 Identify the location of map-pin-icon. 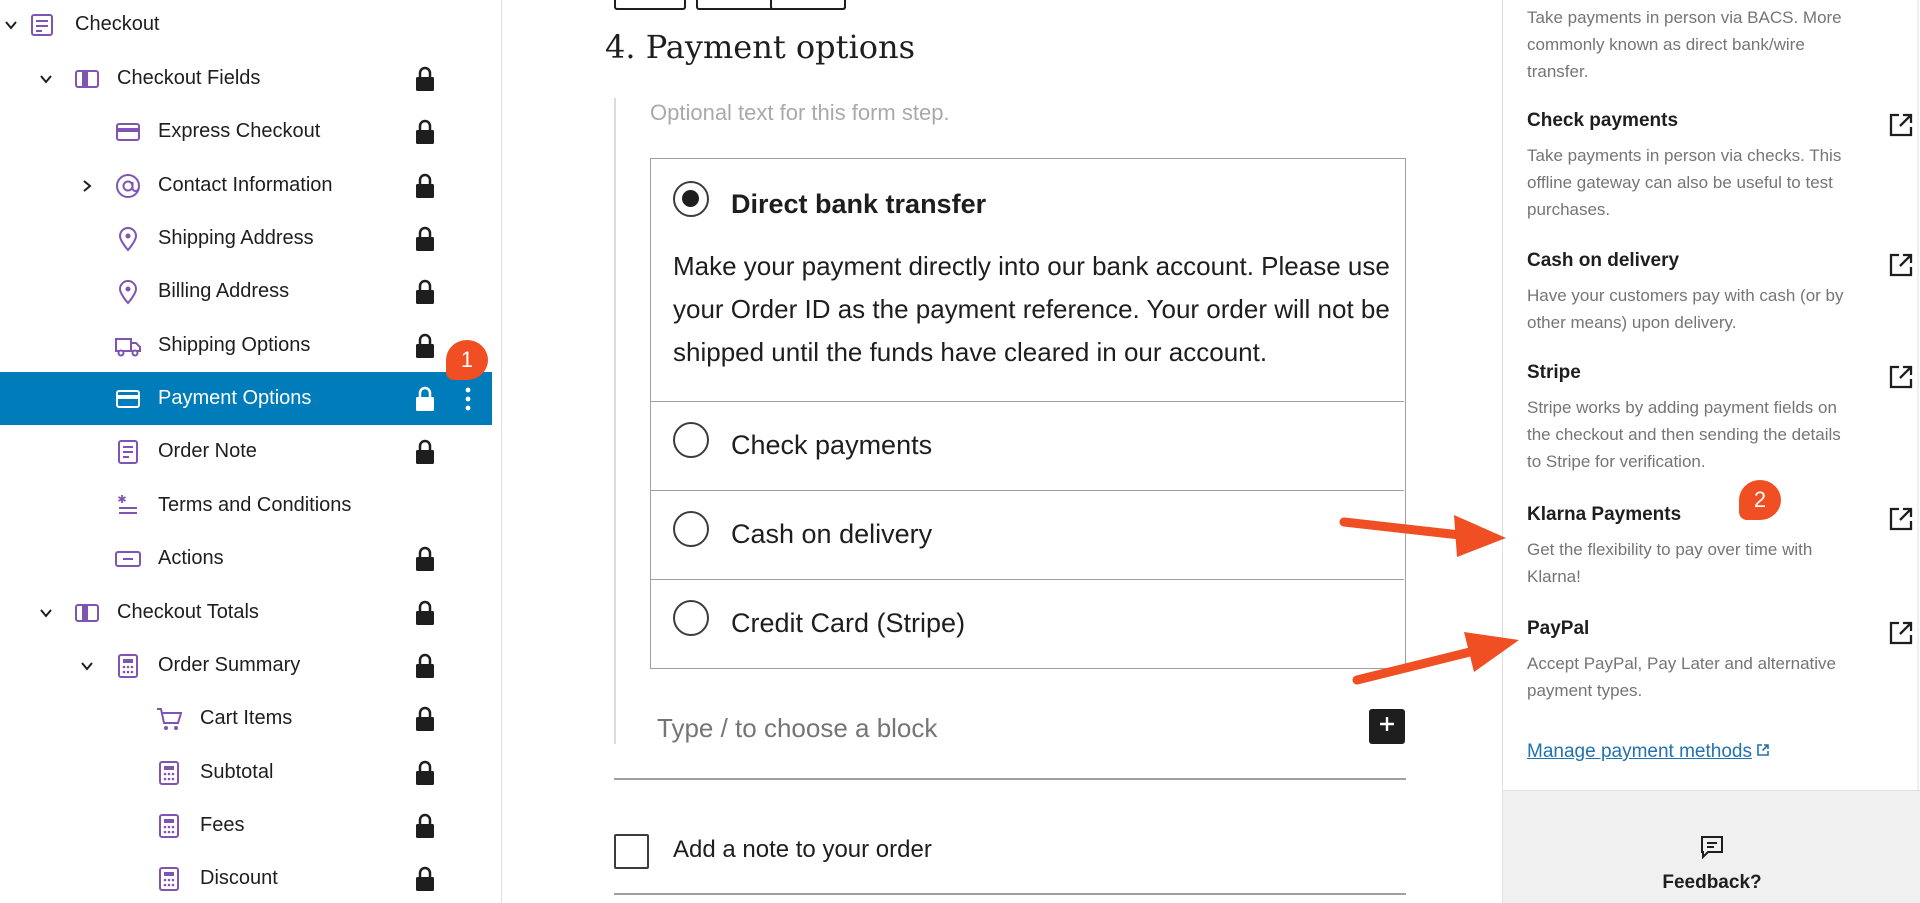
(128, 292).